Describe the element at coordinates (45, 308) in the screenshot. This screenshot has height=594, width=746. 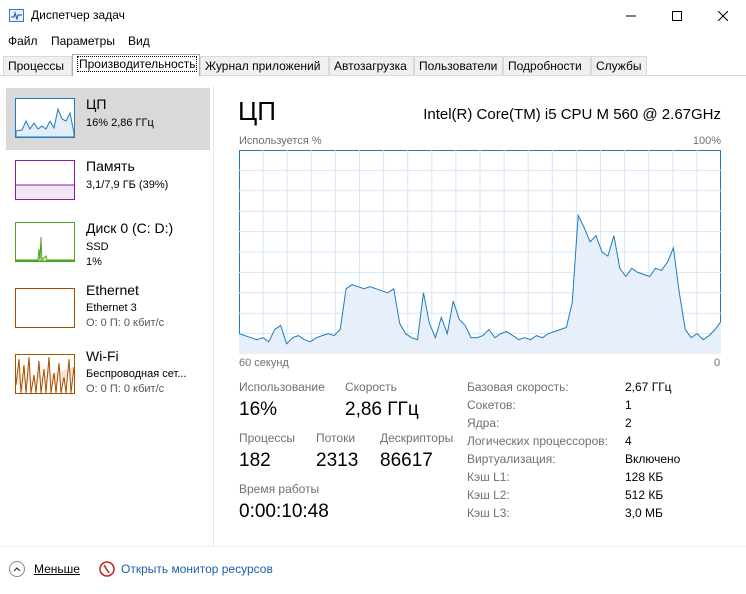
I see `ethernet-thumbnail` at that location.